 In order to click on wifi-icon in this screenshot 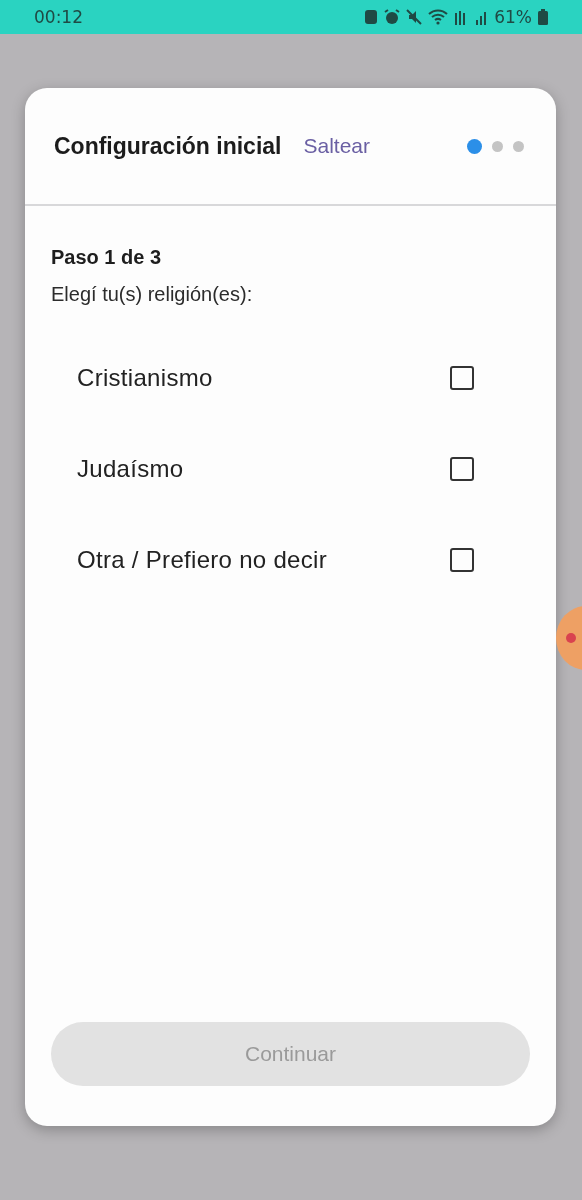, I will do `click(438, 17)`.